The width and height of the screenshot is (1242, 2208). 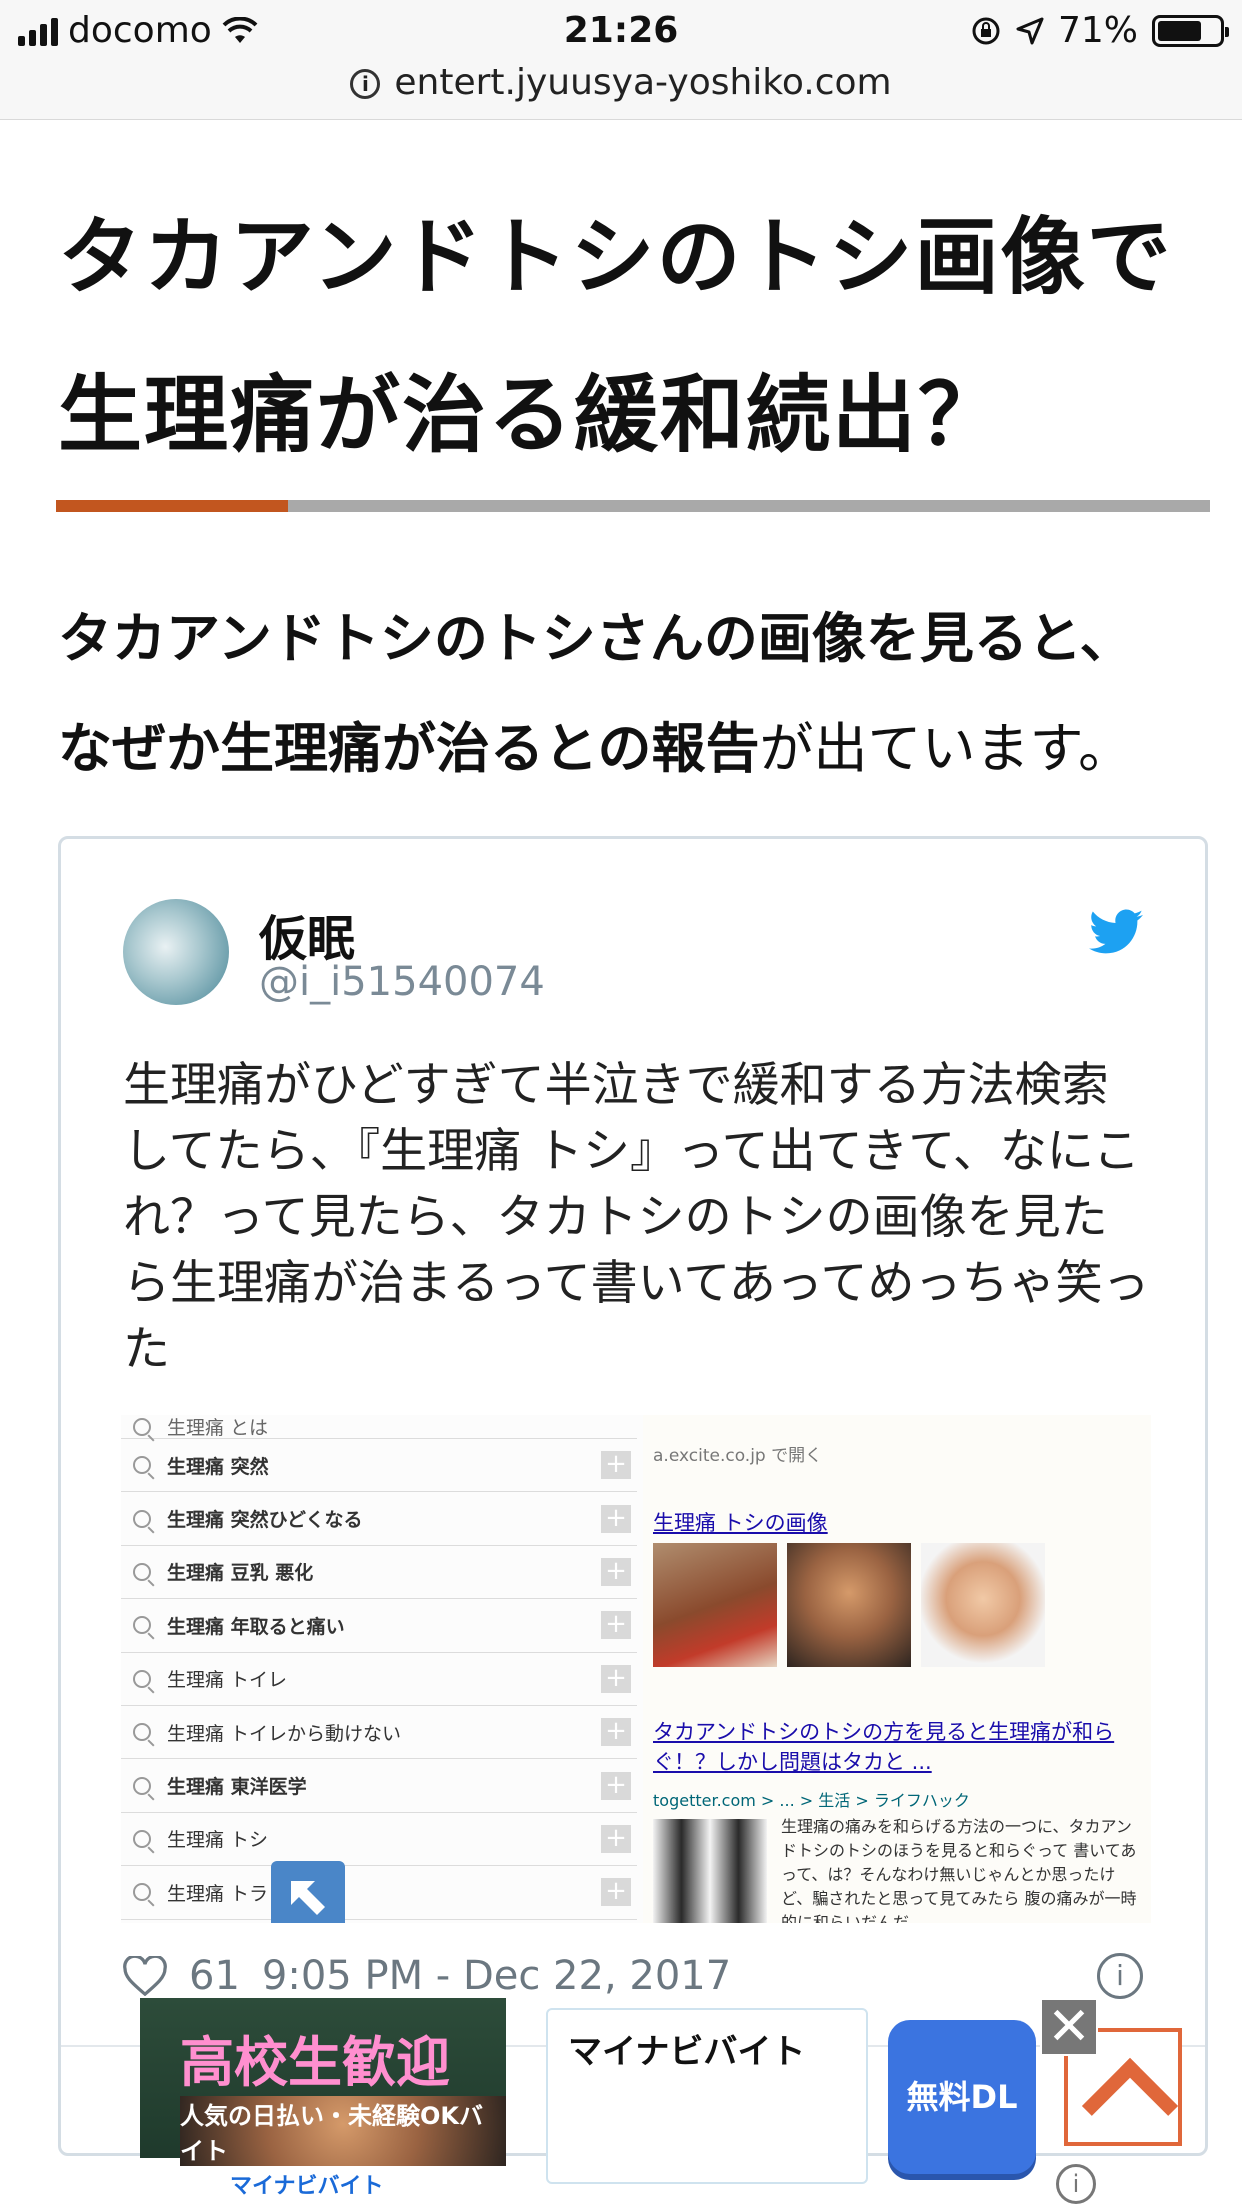 I want to click on suggestion-row: 生理痛 東洋医学 +, so click(x=379, y=1786).